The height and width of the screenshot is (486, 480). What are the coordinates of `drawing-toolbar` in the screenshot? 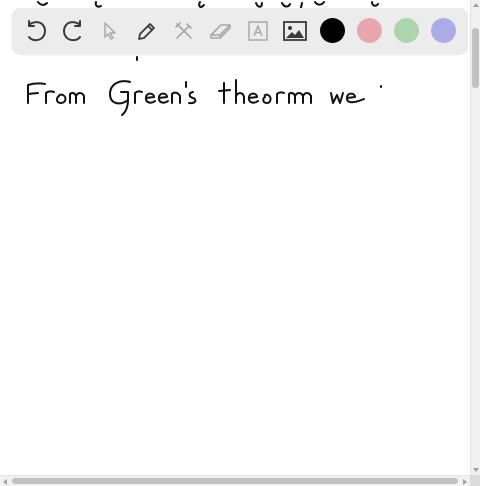 It's located at (240, 31).